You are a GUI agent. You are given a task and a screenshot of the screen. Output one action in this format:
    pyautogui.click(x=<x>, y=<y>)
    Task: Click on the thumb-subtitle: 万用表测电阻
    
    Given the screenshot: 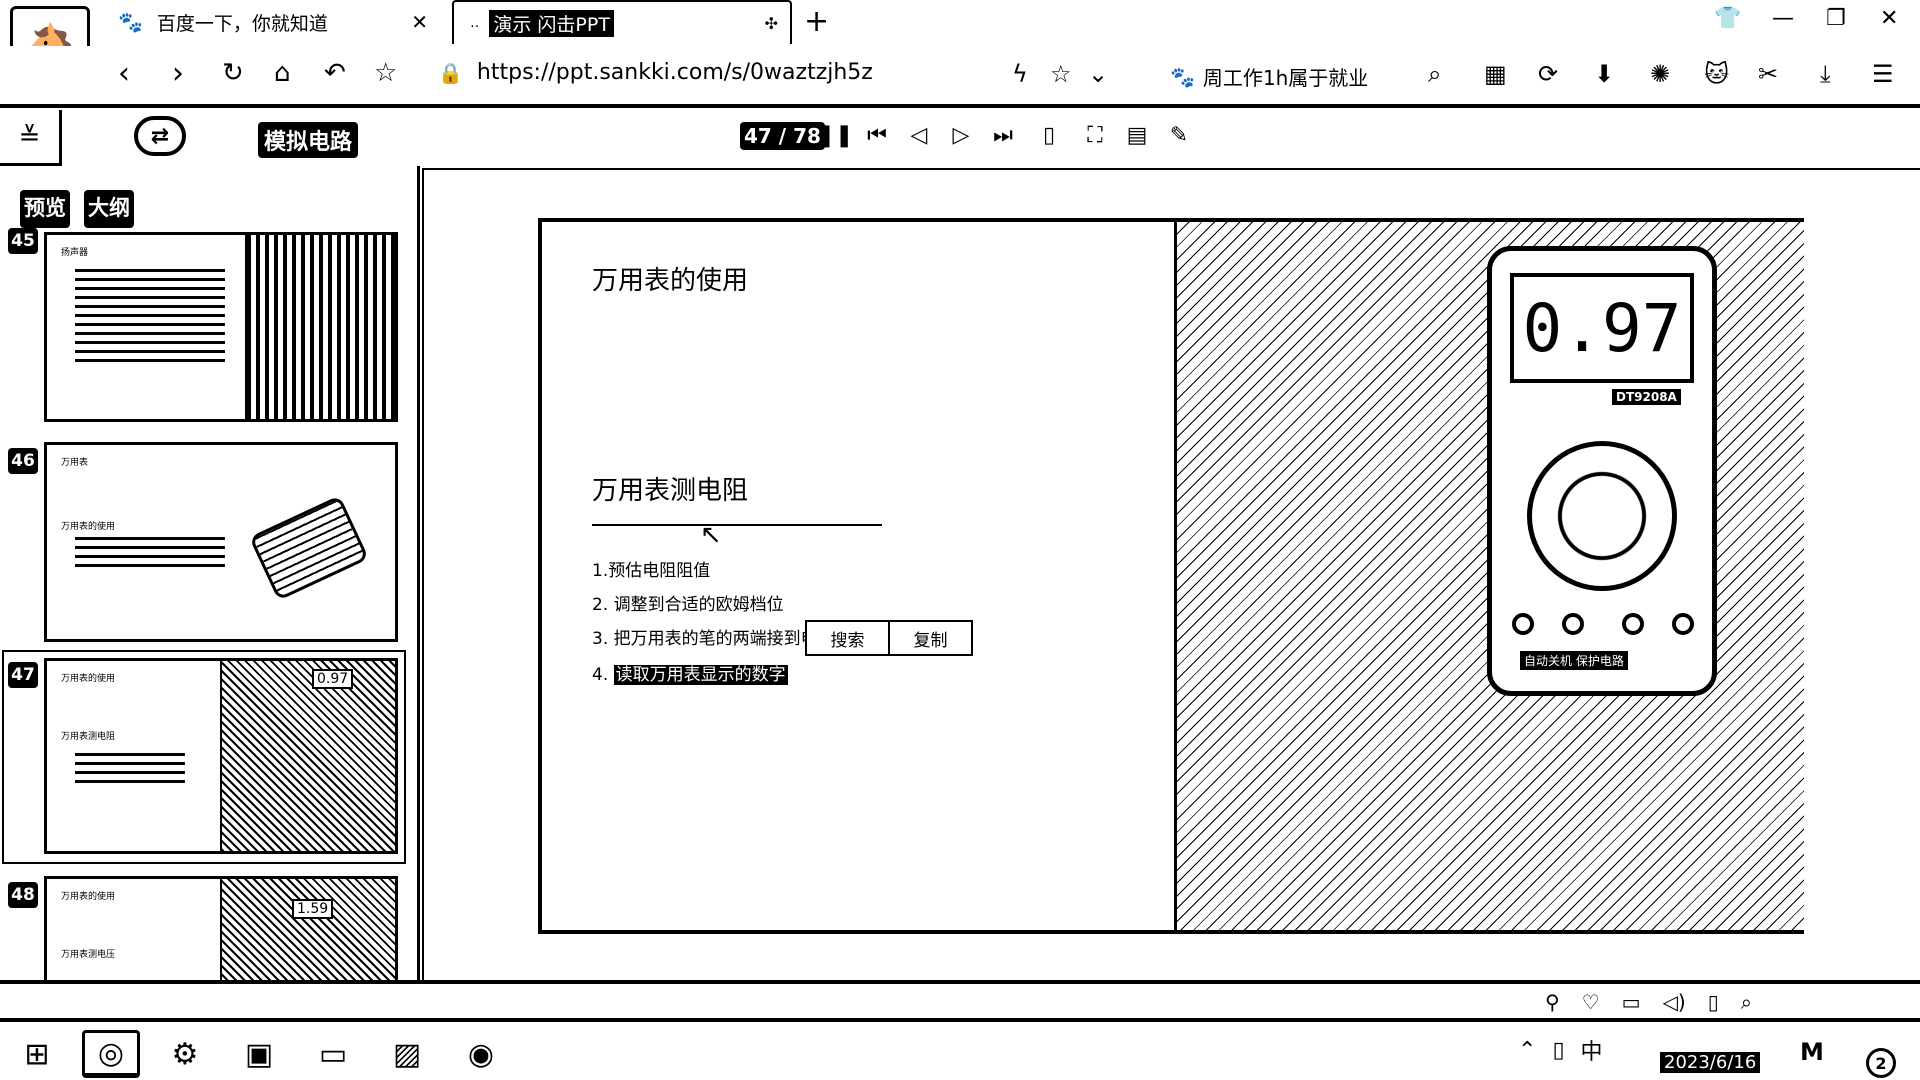 What is the action you would take?
    pyautogui.click(x=88, y=737)
    